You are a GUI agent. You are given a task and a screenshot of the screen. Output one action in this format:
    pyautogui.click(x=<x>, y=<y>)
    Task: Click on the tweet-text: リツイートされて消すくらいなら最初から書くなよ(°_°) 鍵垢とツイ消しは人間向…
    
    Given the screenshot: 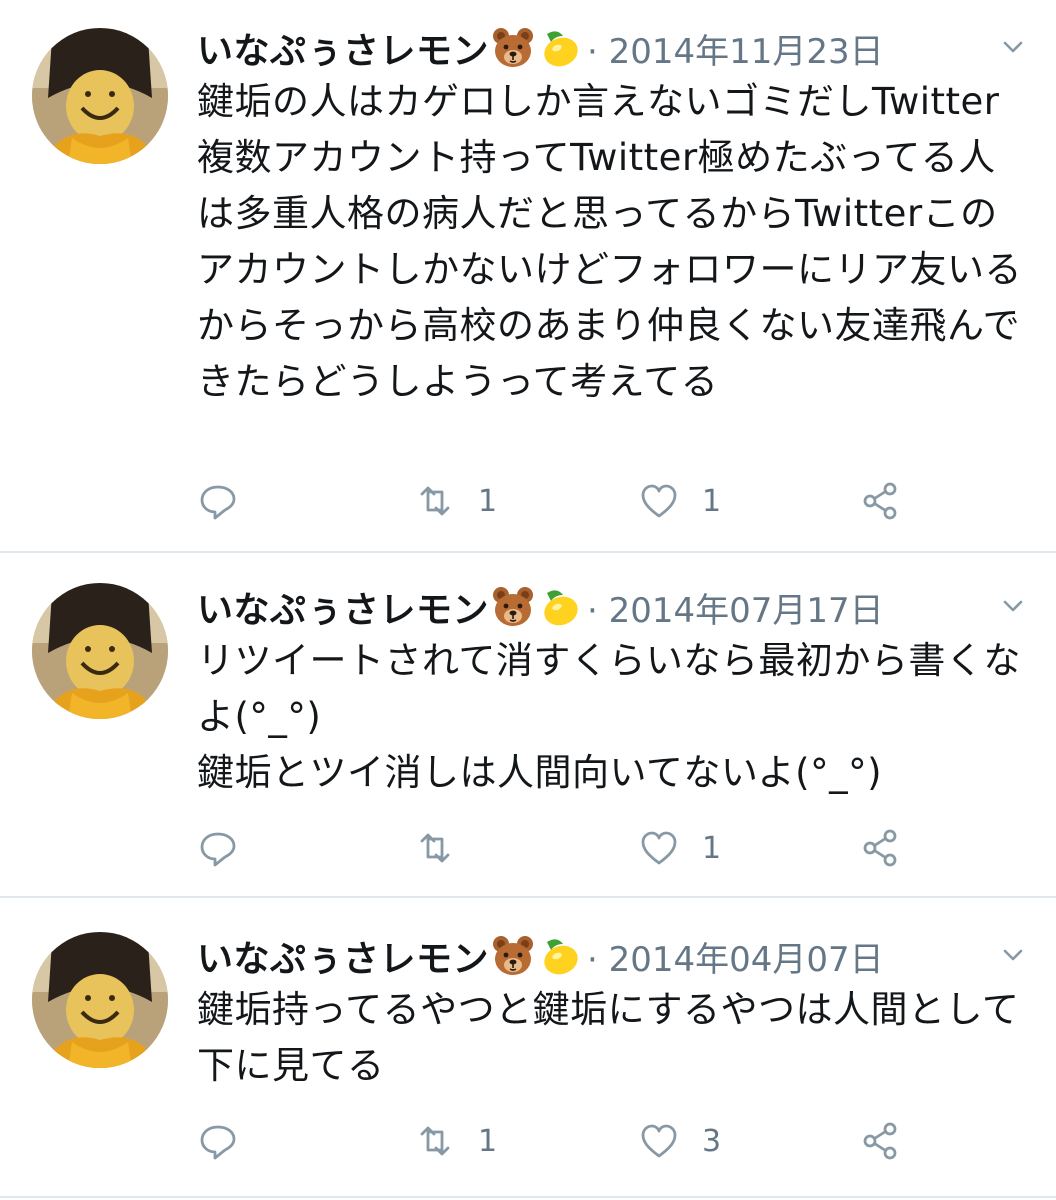 What is the action you would take?
    pyautogui.click(x=609, y=716)
    